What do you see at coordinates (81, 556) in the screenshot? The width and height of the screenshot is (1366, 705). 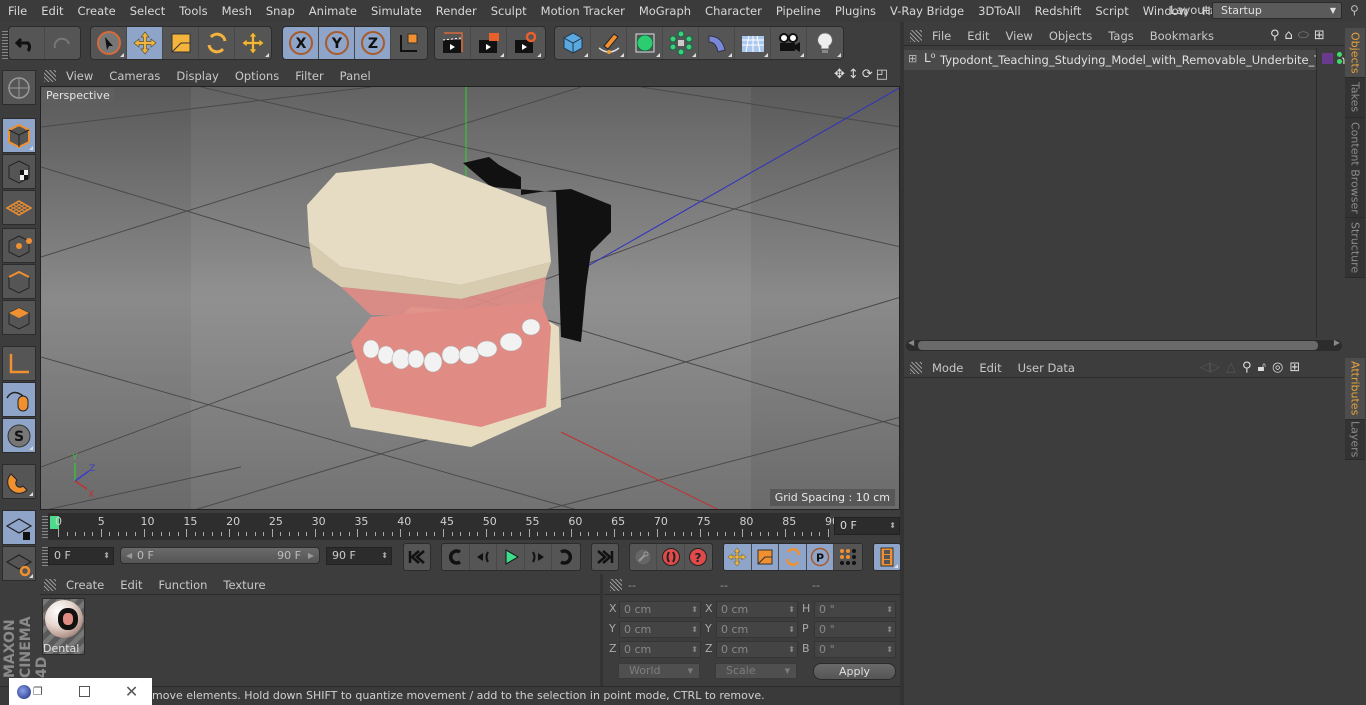 I see `start-frame-field: 0 F ⬍` at bounding box center [81, 556].